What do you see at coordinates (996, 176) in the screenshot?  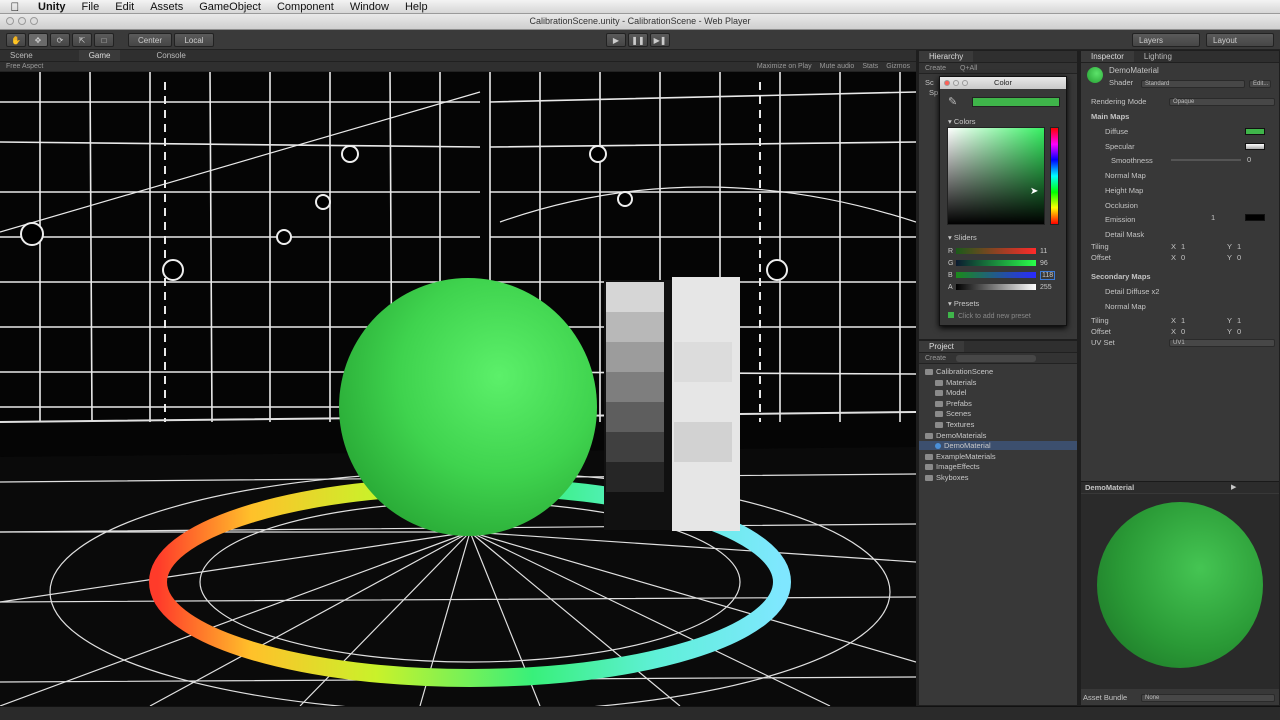 I see `saturation-value-field: ➤` at bounding box center [996, 176].